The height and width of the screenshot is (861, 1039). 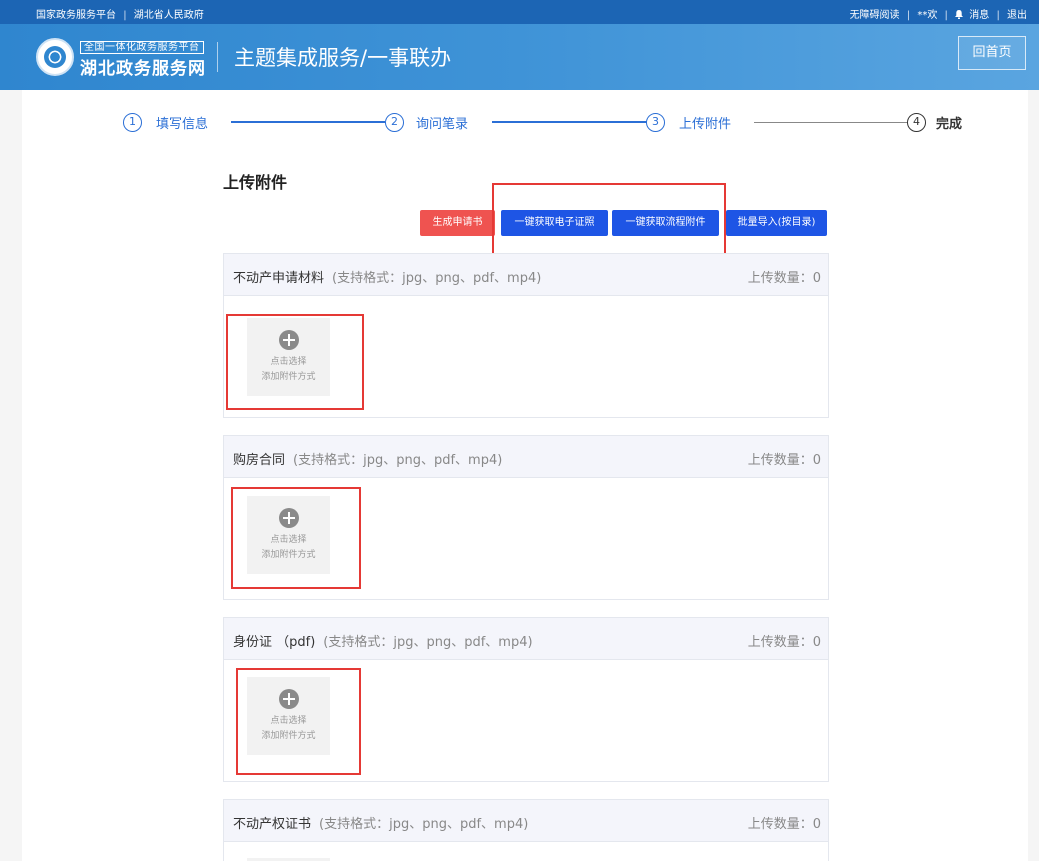 What do you see at coordinates (120, 13) in the screenshot?
I see `top-bar-left: 国家政务服务平台 | 湖北省人民政府` at bounding box center [120, 13].